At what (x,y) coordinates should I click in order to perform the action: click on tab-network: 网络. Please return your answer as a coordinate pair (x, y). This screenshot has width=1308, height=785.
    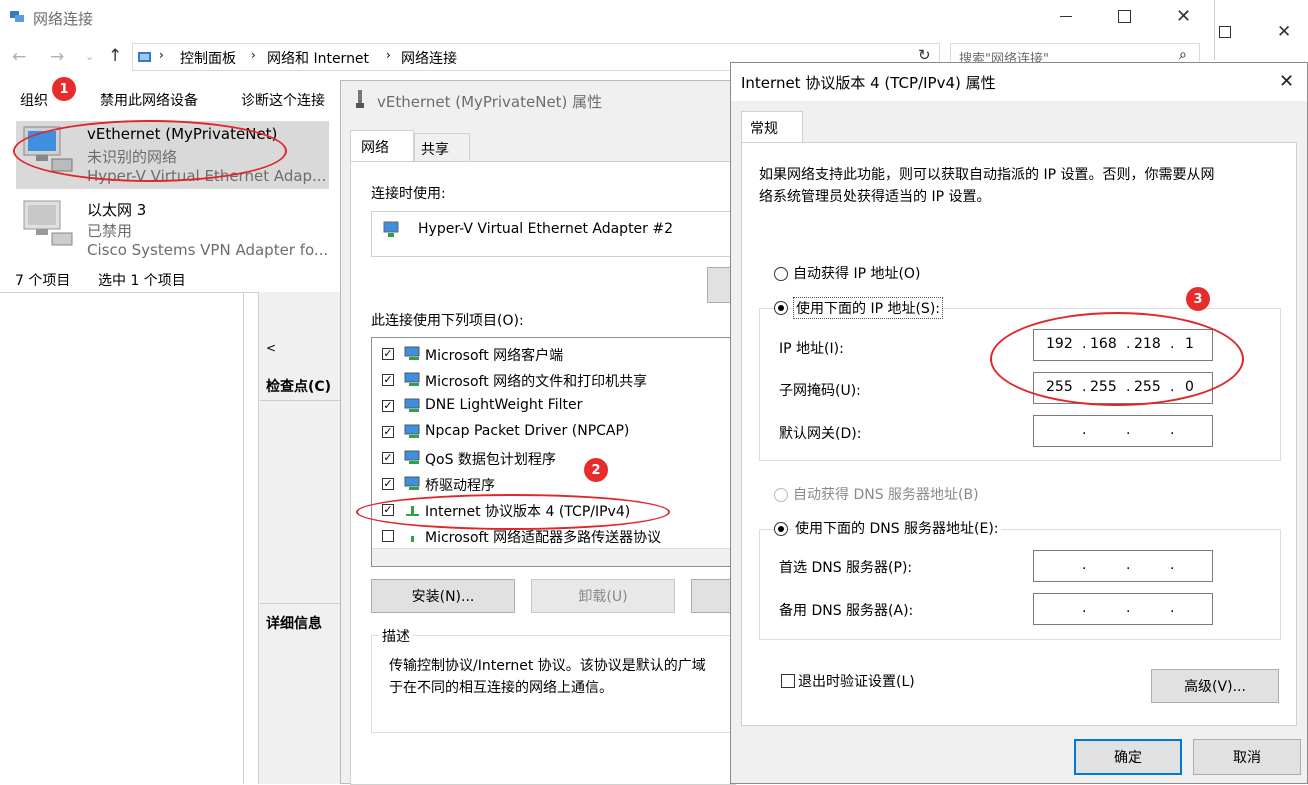
    Looking at the image, I should click on (382, 146).